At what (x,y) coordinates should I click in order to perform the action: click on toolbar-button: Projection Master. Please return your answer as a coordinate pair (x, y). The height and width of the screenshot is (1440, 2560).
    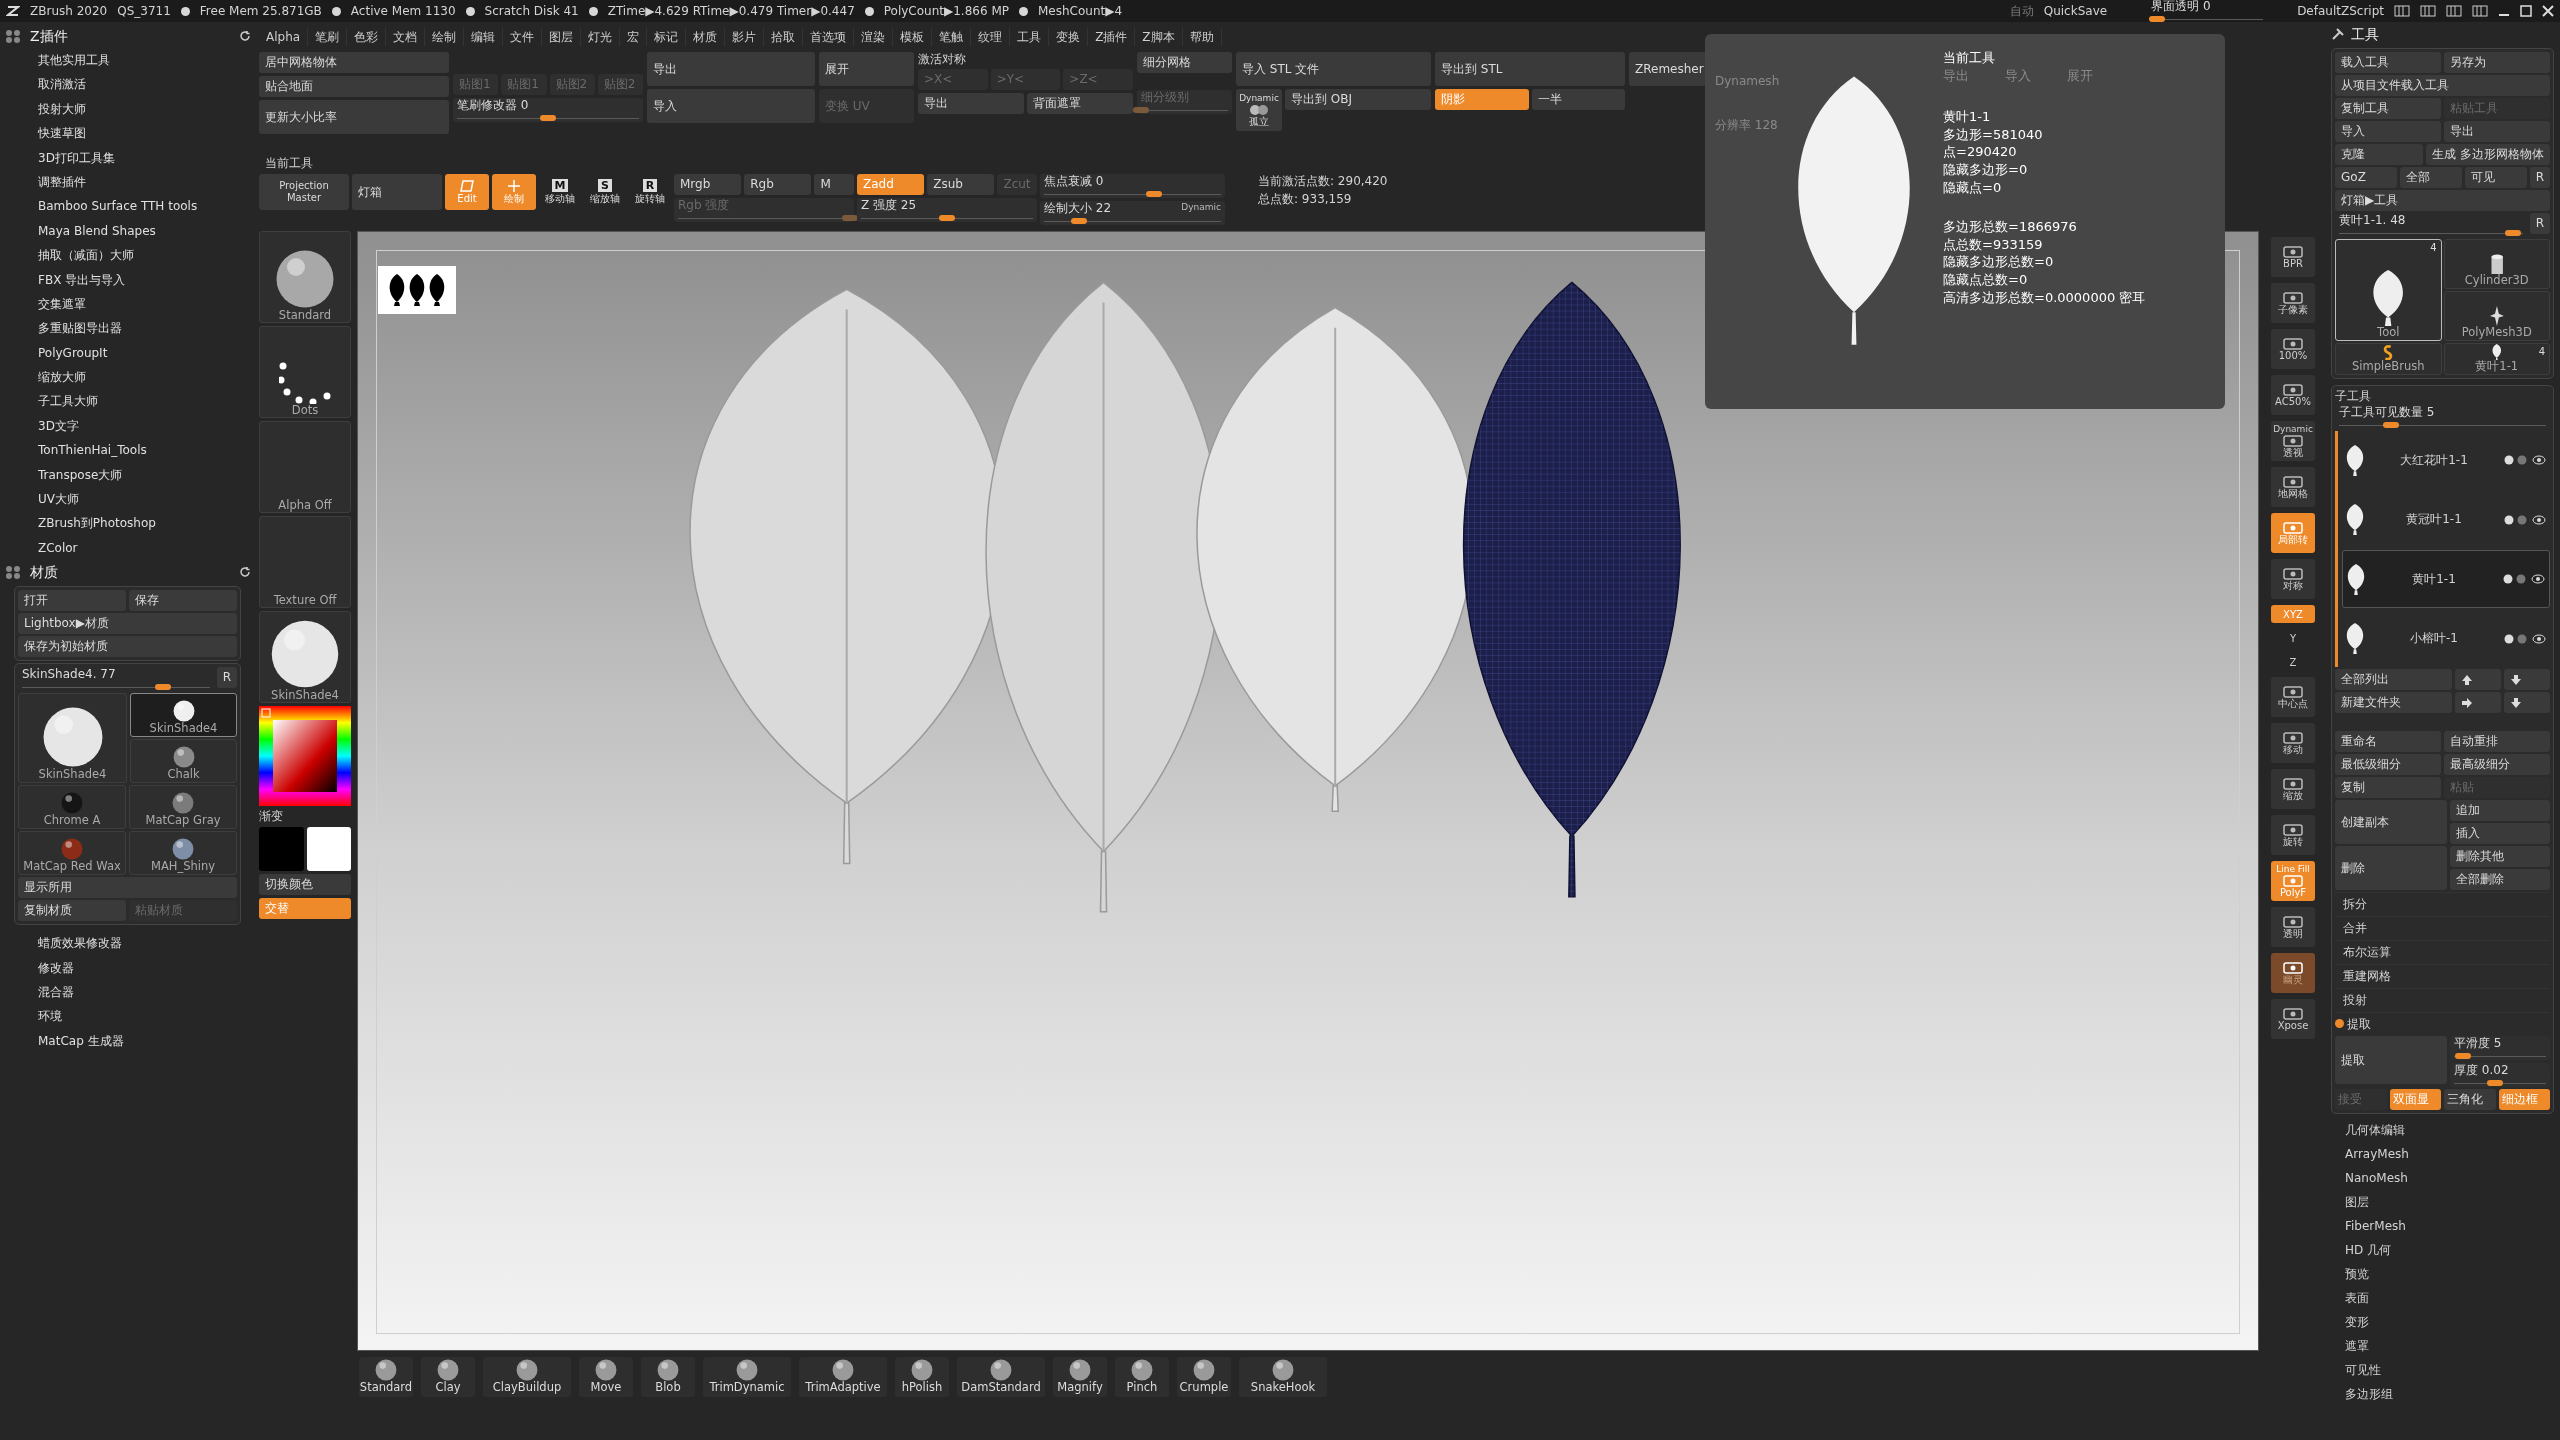
    Looking at the image, I should click on (304, 192).